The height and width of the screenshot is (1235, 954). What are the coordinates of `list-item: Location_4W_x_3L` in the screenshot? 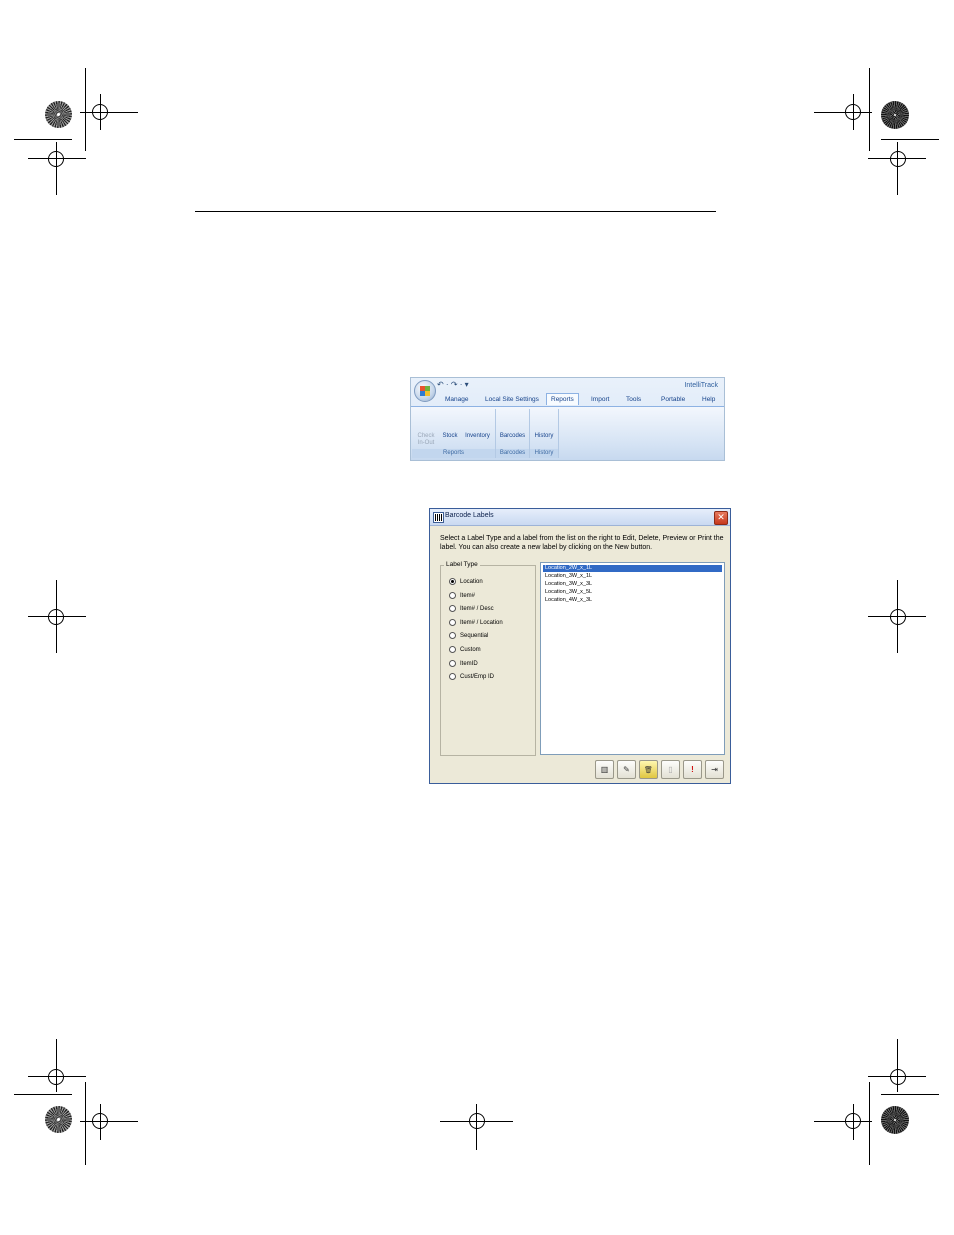 It's located at (568, 600).